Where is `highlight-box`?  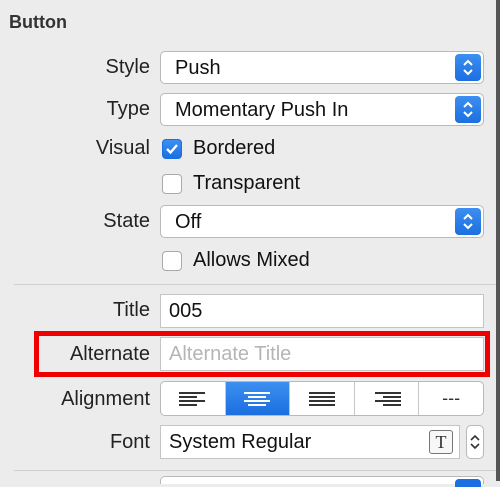 highlight-box is located at coordinates (262, 354).